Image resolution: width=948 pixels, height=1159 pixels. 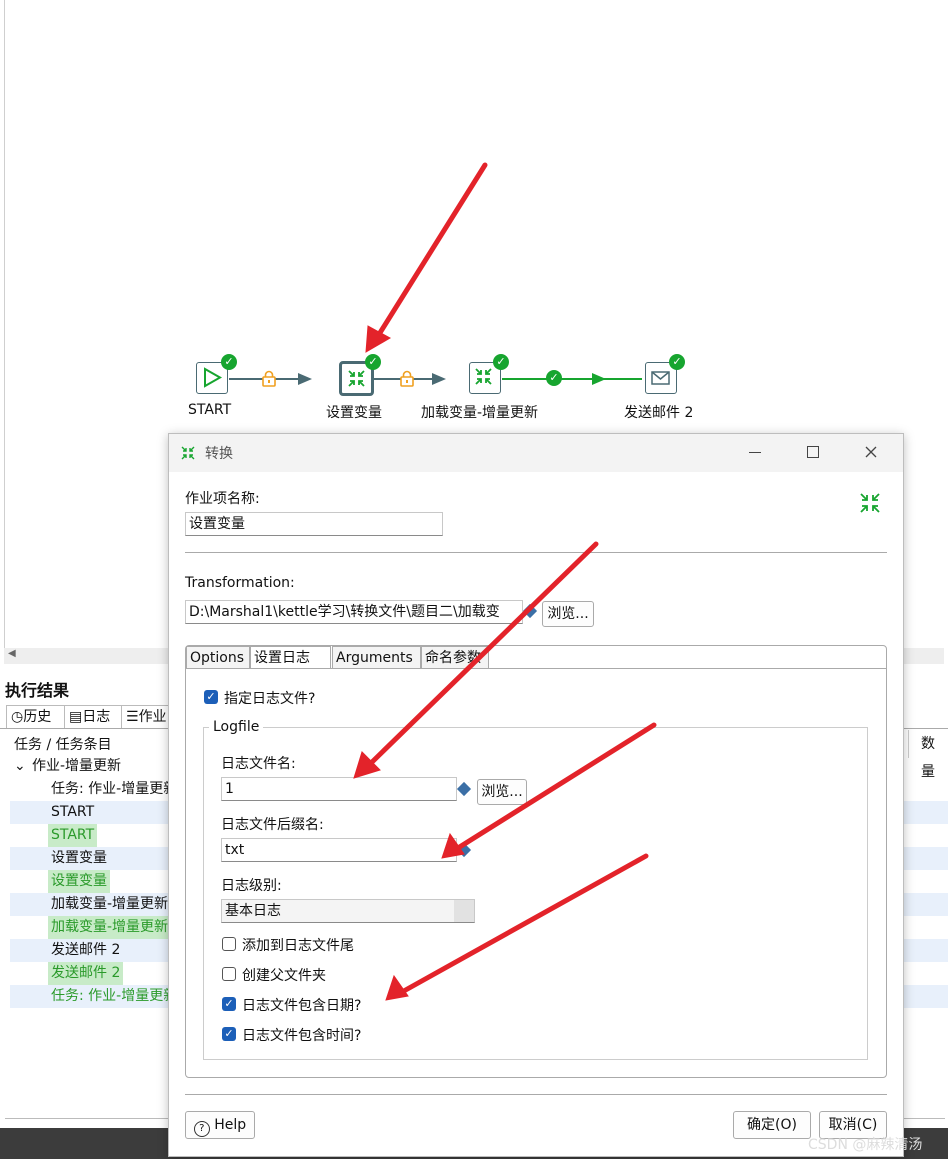 What do you see at coordinates (12, 653) in the screenshot?
I see `scroll-left-icon: ◀` at bounding box center [12, 653].